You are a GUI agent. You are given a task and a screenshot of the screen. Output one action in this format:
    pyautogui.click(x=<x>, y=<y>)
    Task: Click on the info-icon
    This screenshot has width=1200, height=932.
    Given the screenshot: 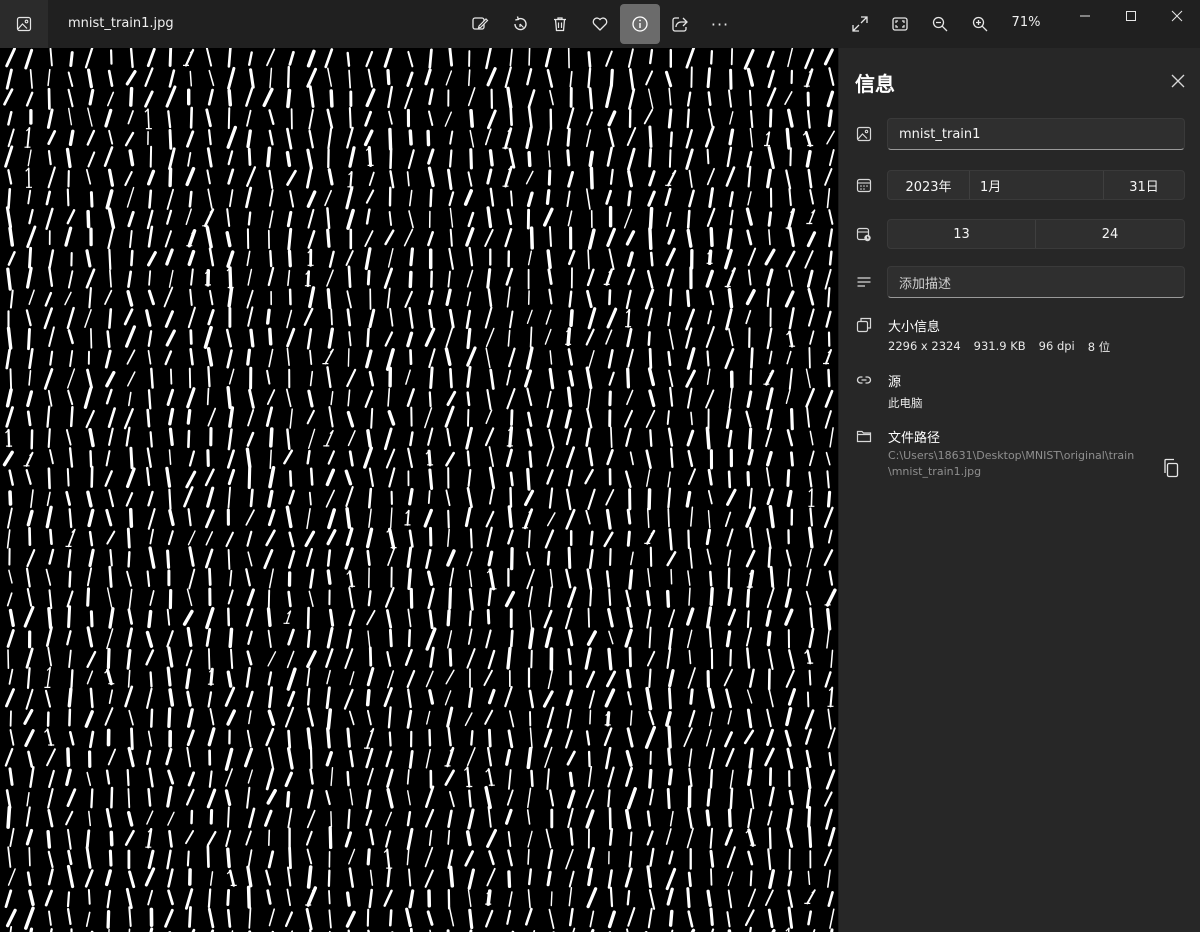 What is the action you would take?
    pyautogui.click(x=640, y=24)
    